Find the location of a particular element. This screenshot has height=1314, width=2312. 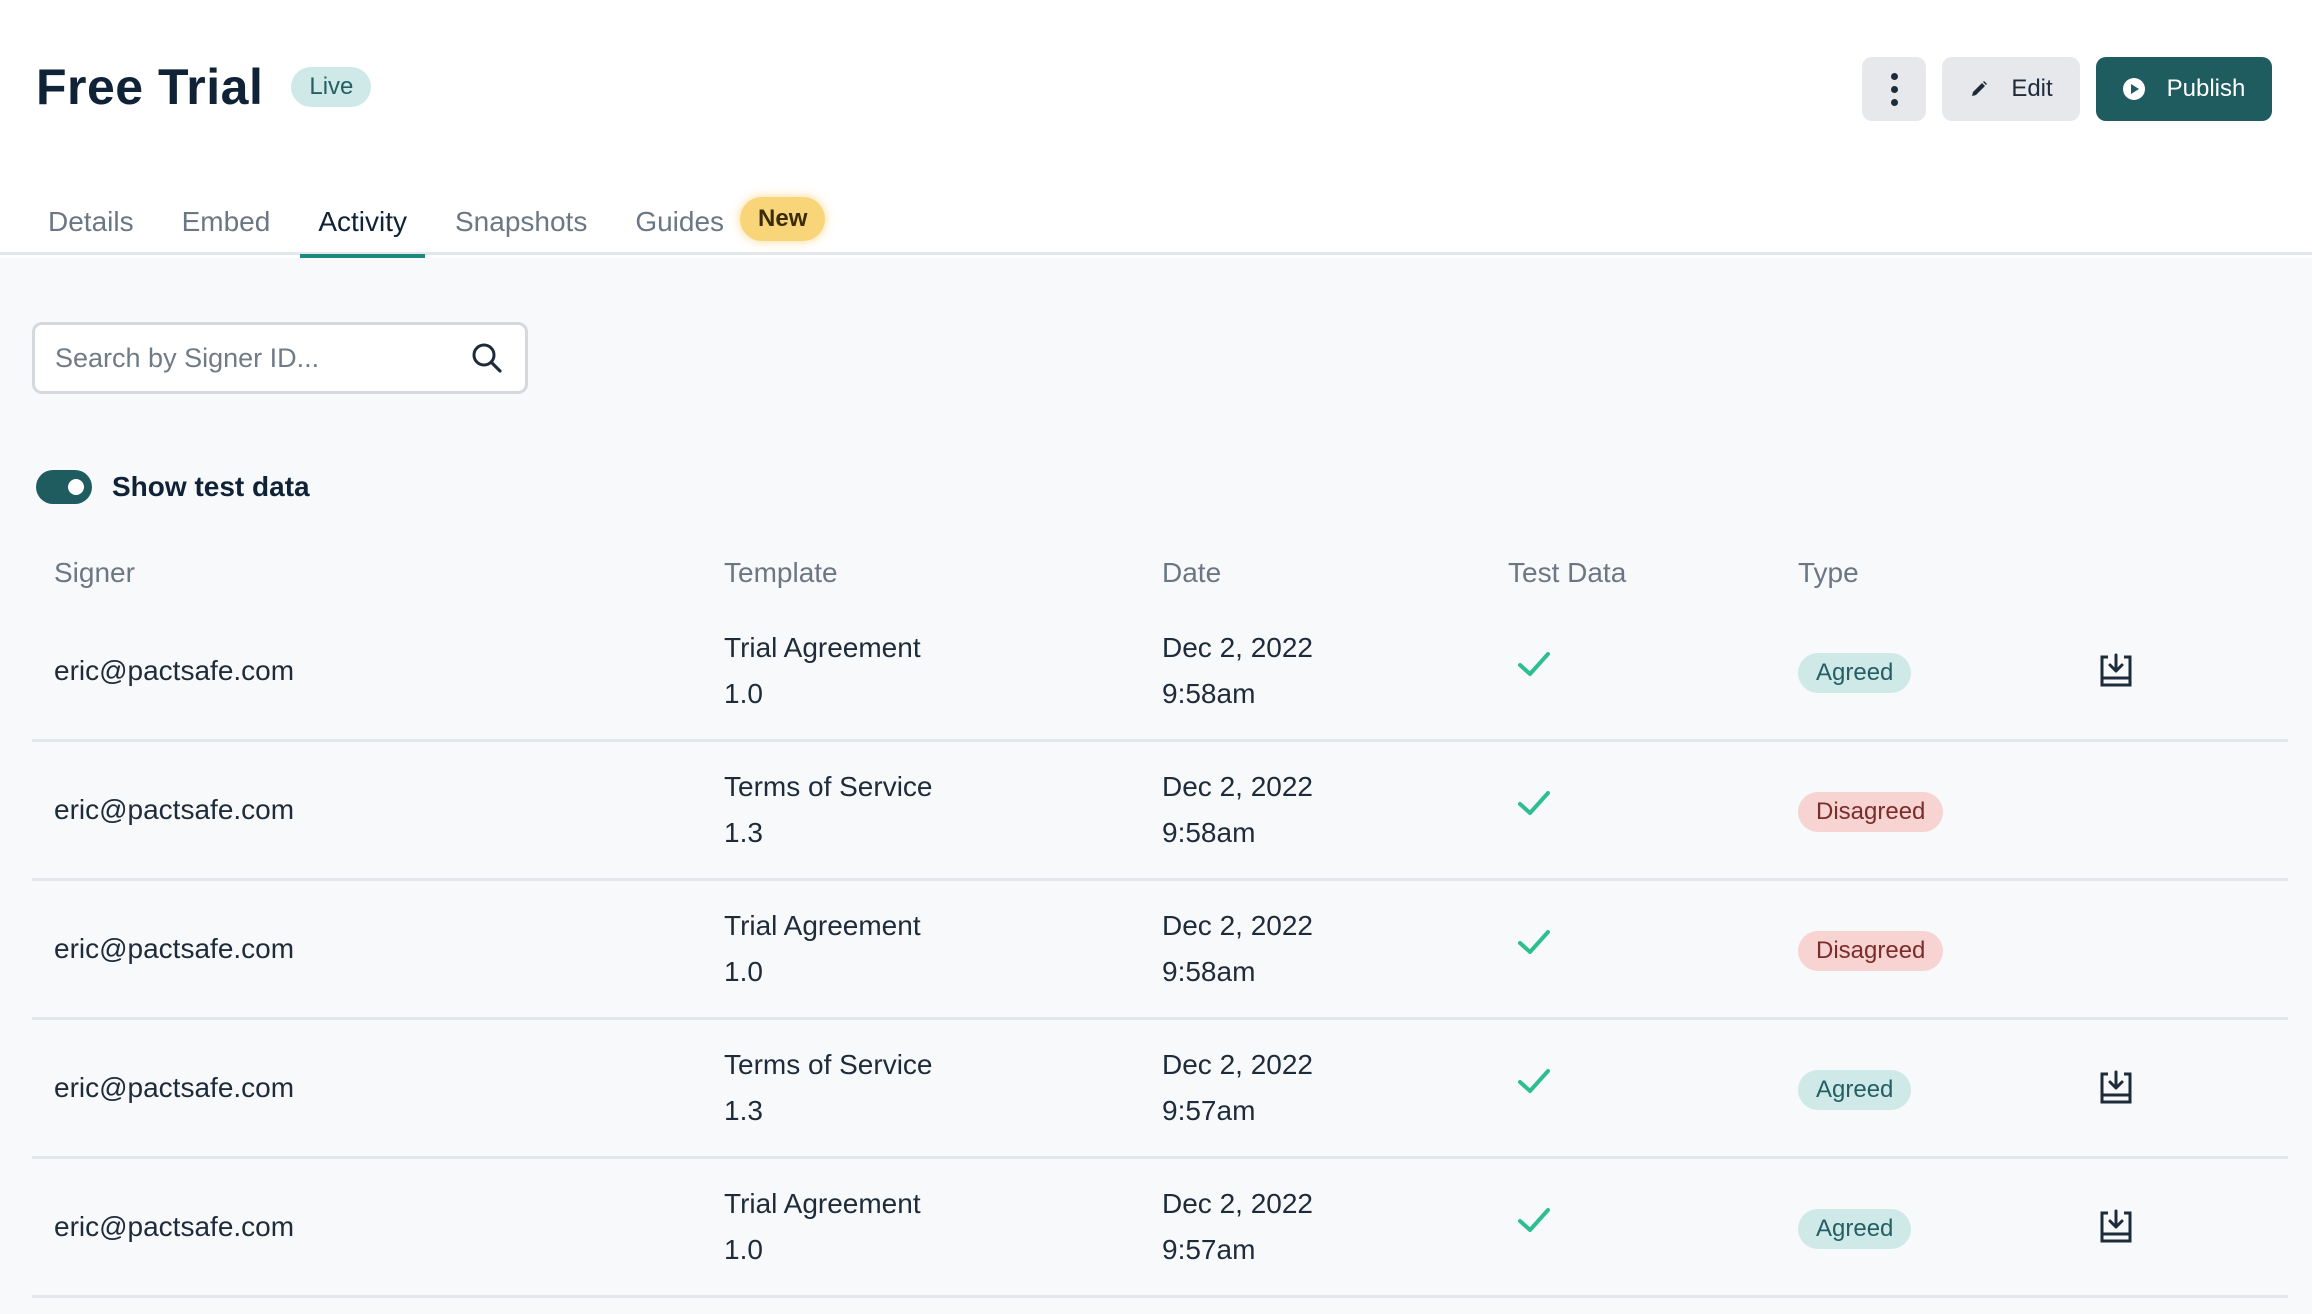

publish-button: Publish is located at coordinates (2184, 89).